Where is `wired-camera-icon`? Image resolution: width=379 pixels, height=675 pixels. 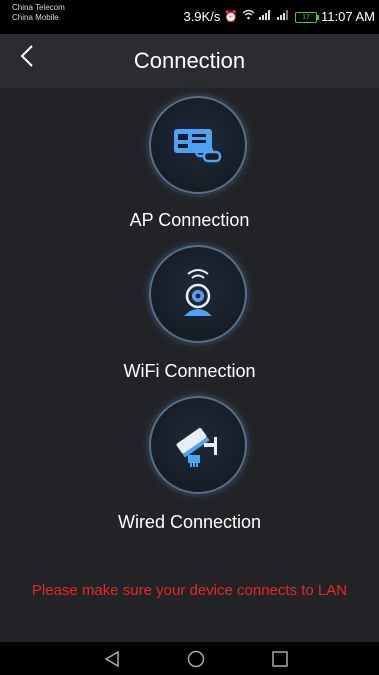 wired-camera-icon is located at coordinates (196, 447).